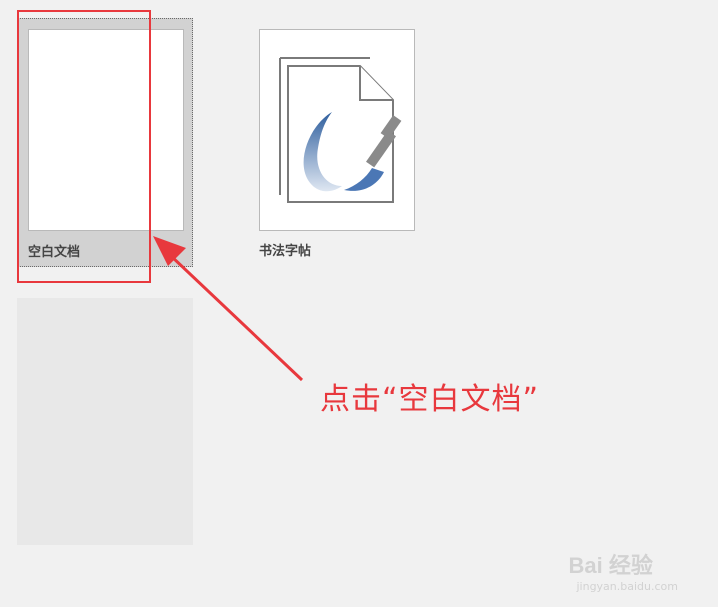 The image size is (718, 607). Describe the element at coordinates (430, 399) in the screenshot. I see `annotation-text: 点击“空白文档”` at that location.